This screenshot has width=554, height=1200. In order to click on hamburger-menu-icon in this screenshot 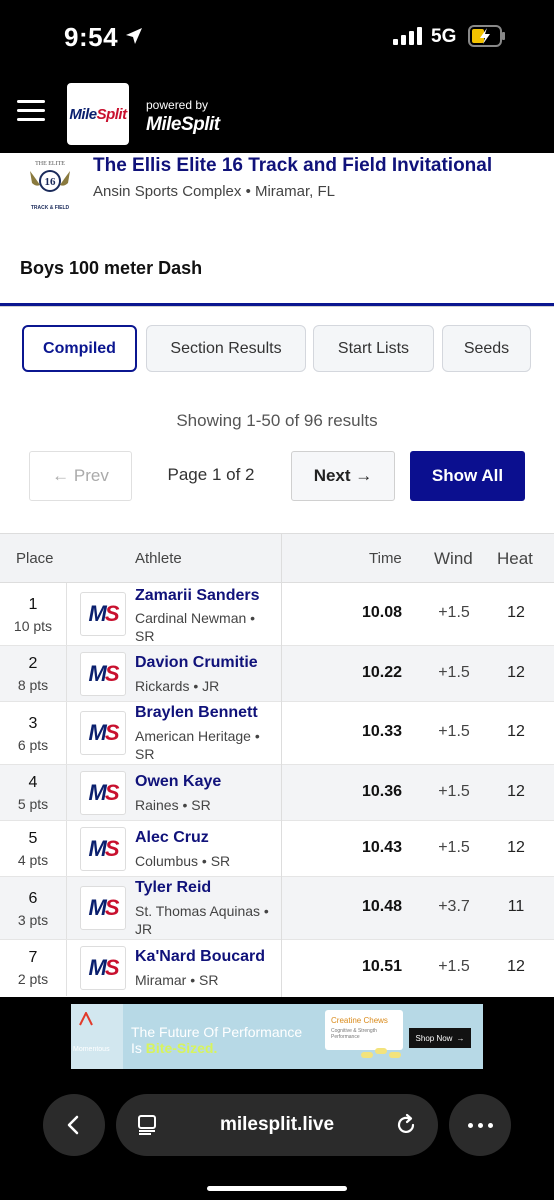, I will do `click(31, 111)`.